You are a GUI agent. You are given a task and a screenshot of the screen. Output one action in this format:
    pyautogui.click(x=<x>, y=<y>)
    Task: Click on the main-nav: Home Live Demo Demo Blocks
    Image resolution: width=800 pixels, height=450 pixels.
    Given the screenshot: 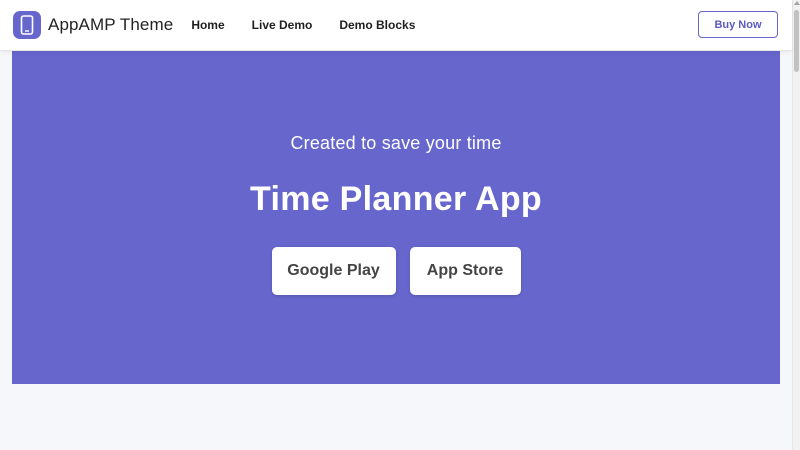 What is the action you would take?
    pyautogui.click(x=303, y=25)
    